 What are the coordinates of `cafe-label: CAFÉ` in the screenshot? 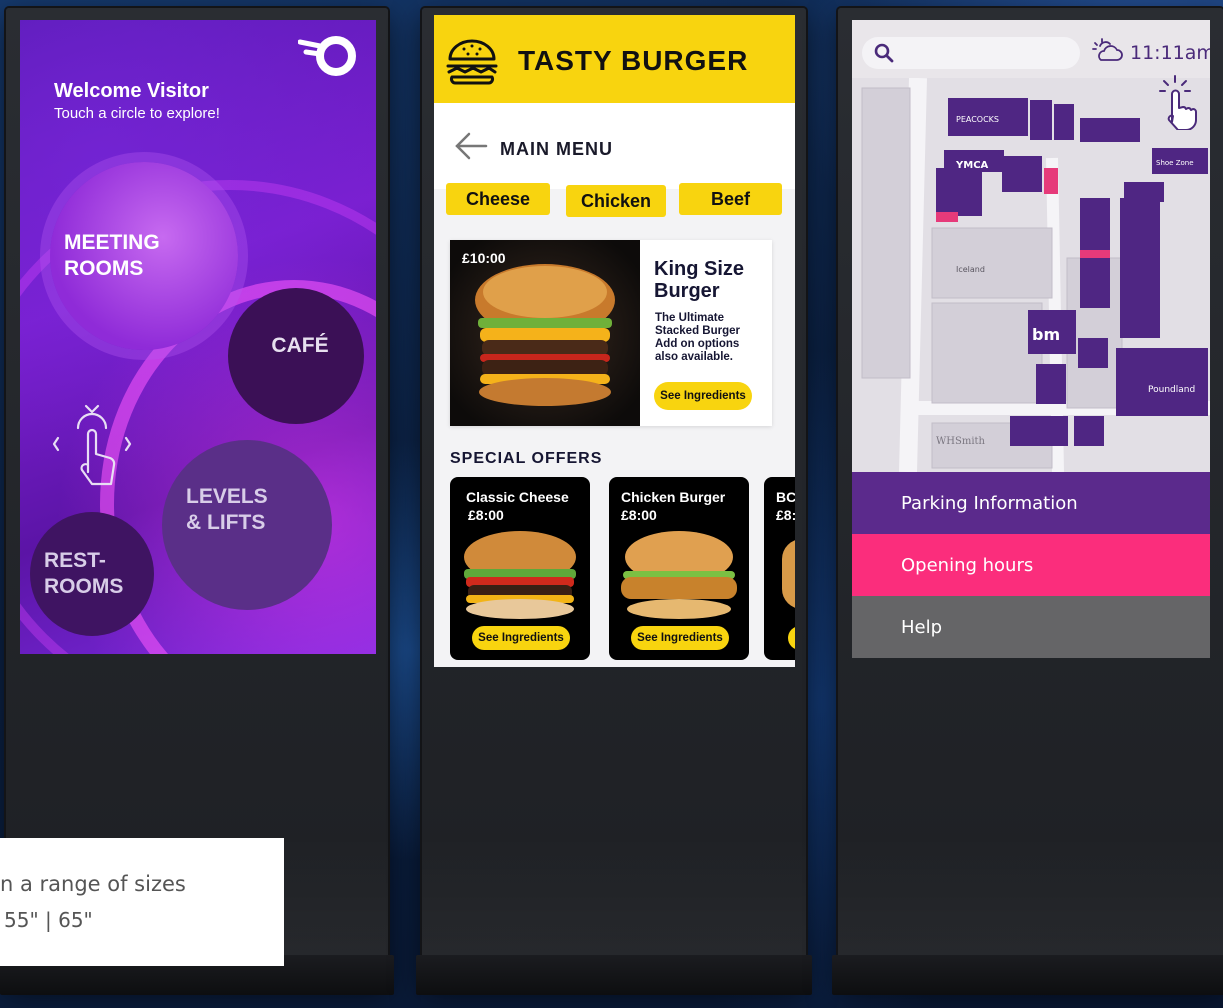 It's located at (300, 345).